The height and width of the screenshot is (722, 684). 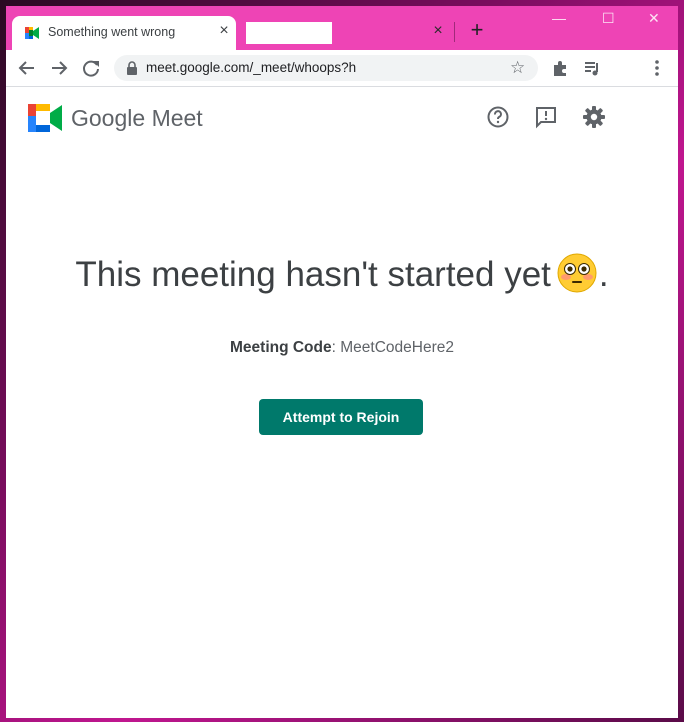 What do you see at coordinates (45, 118) in the screenshot?
I see `google-meet-logo-icon` at bounding box center [45, 118].